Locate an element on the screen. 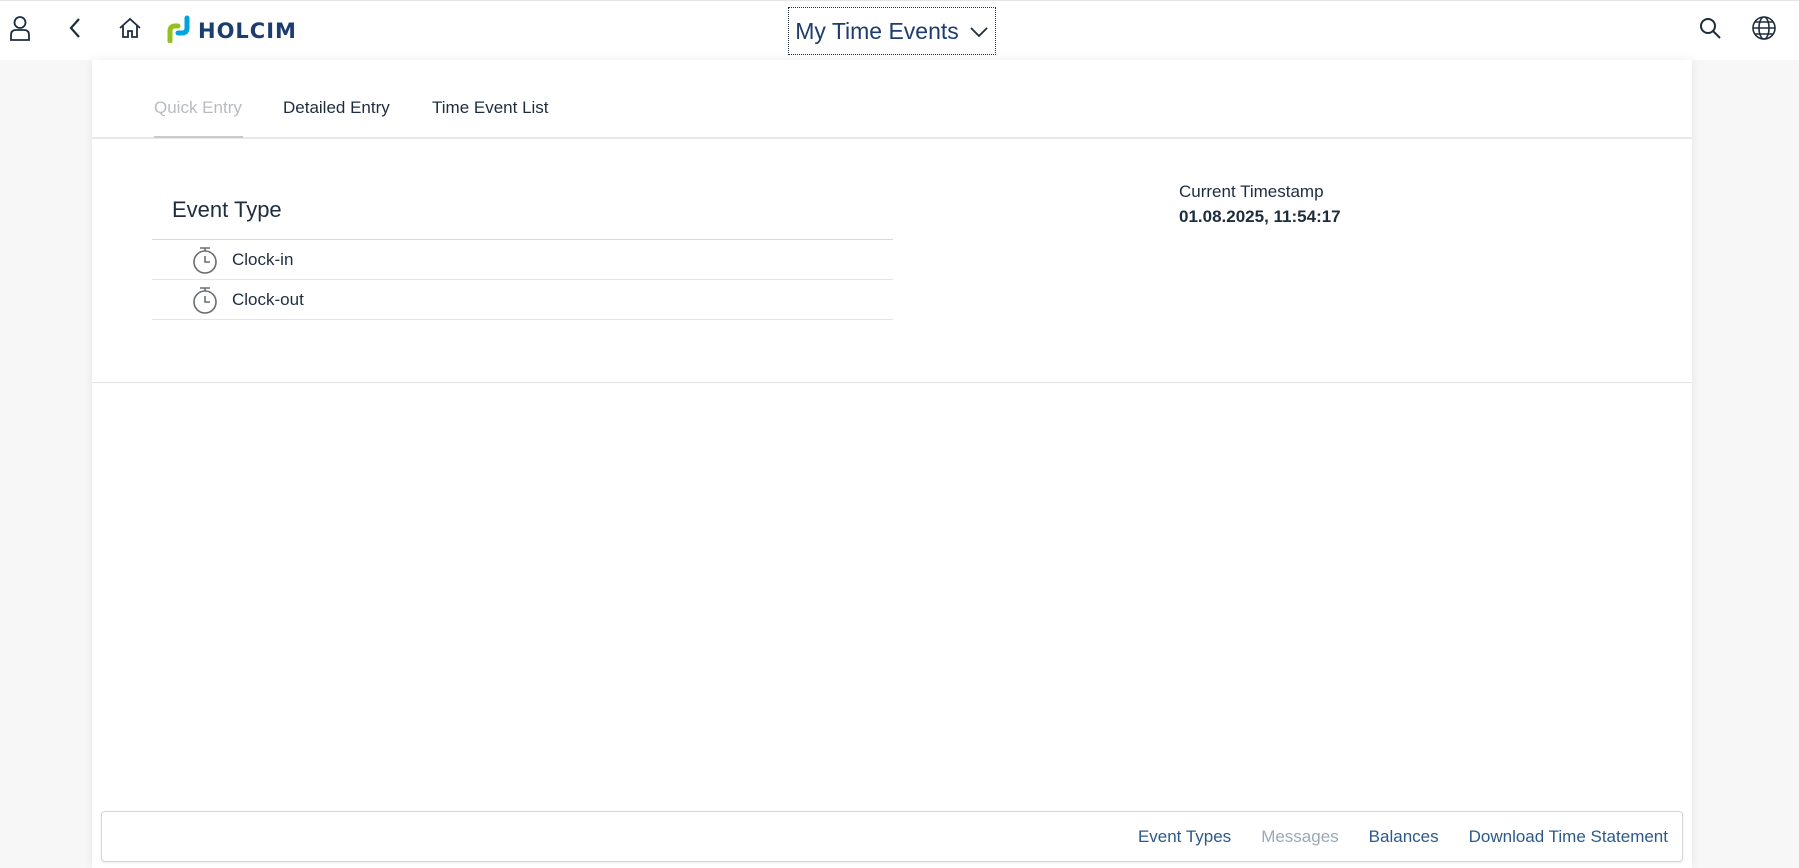  app-title: My Time Events is located at coordinates (877, 30).